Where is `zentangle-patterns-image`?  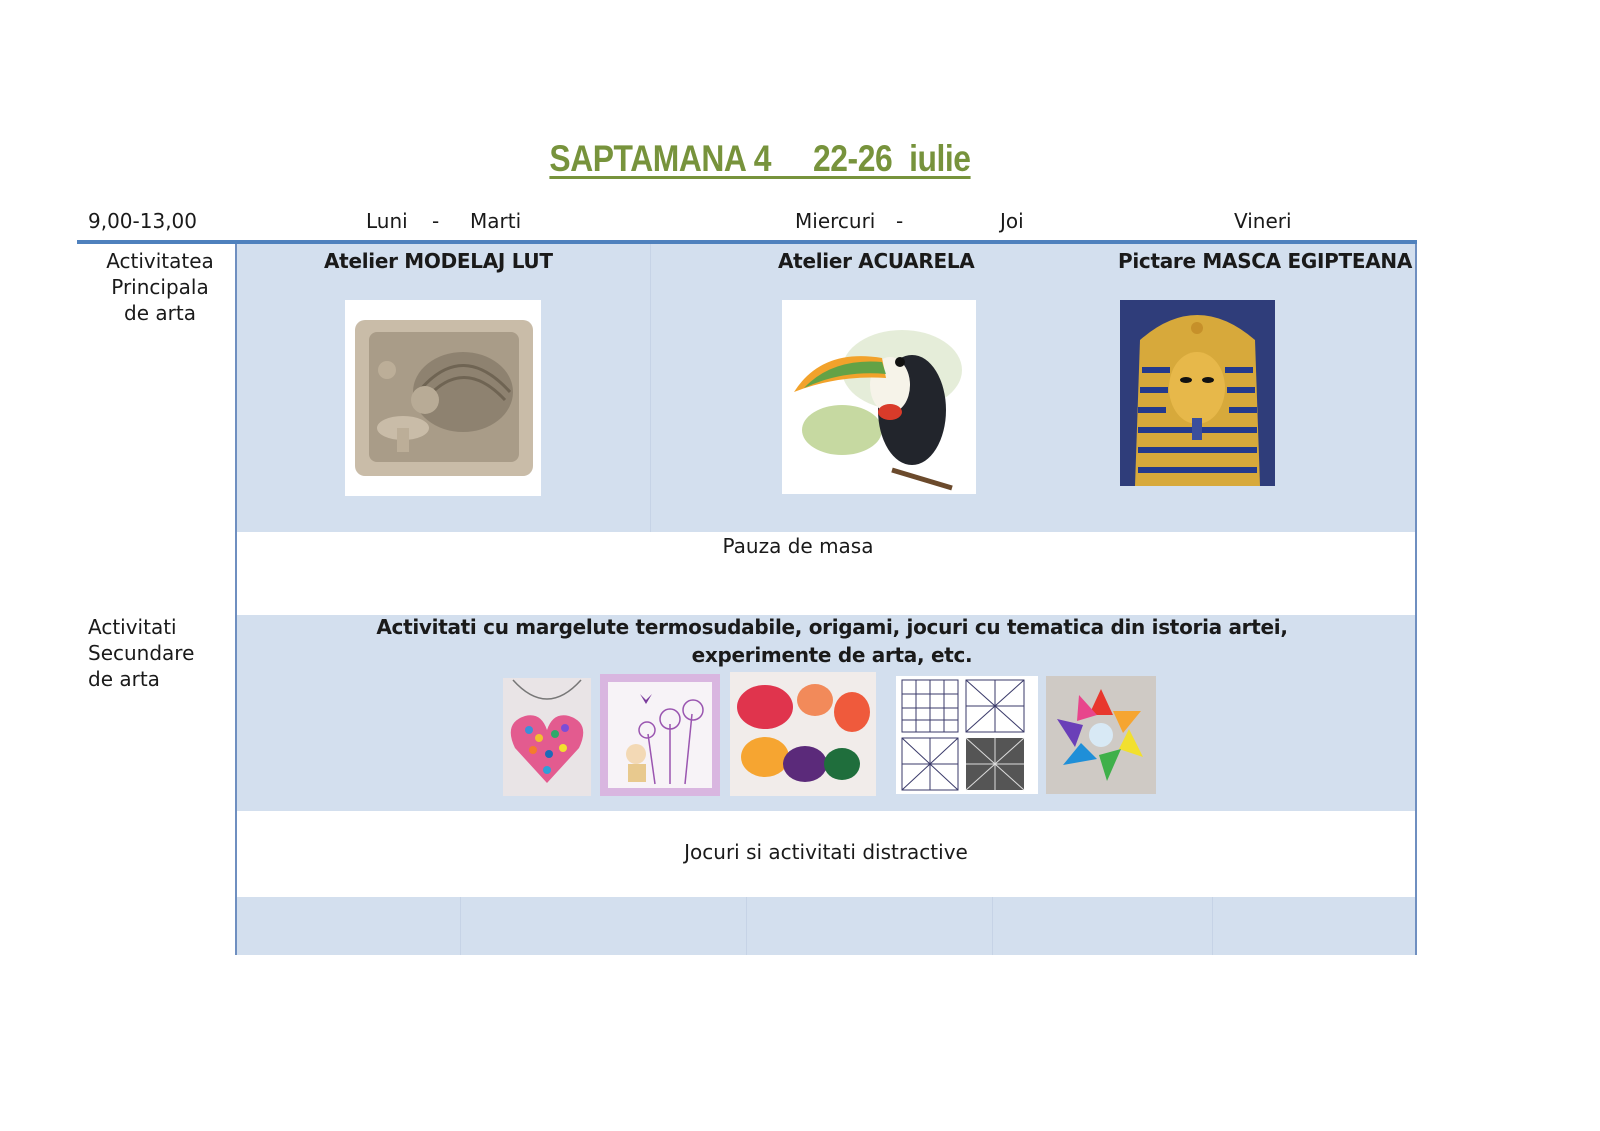 zentangle-patterns-image is located at coordinates (967, 735).